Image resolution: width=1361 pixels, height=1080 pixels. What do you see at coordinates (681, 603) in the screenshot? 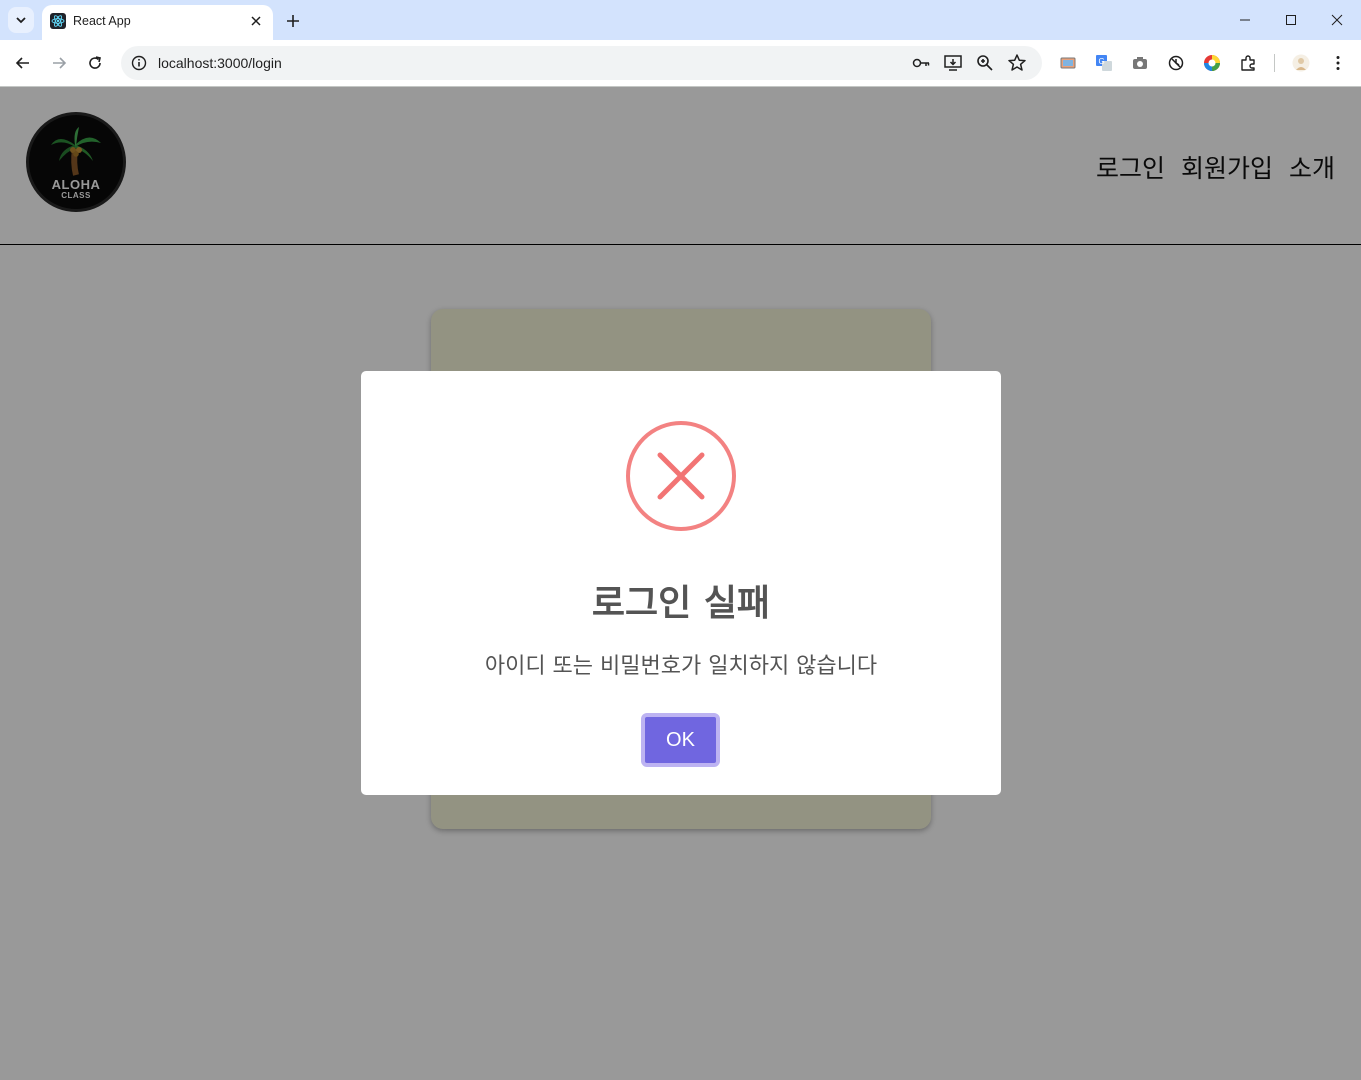
I see `dialog-title: 로그인 실패` at bounding box center [681, 603].